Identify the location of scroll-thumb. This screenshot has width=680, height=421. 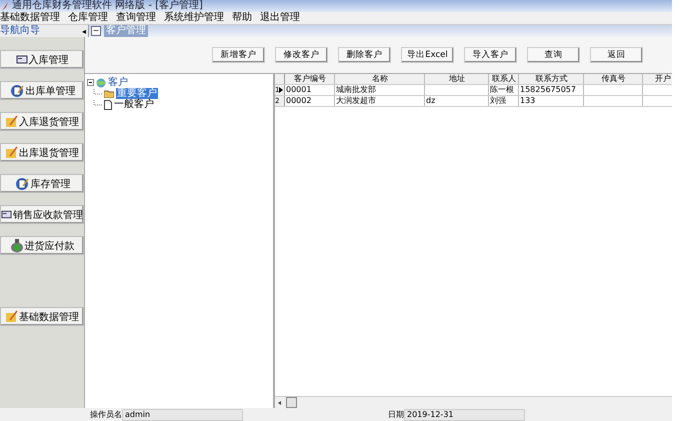
(291, 402).